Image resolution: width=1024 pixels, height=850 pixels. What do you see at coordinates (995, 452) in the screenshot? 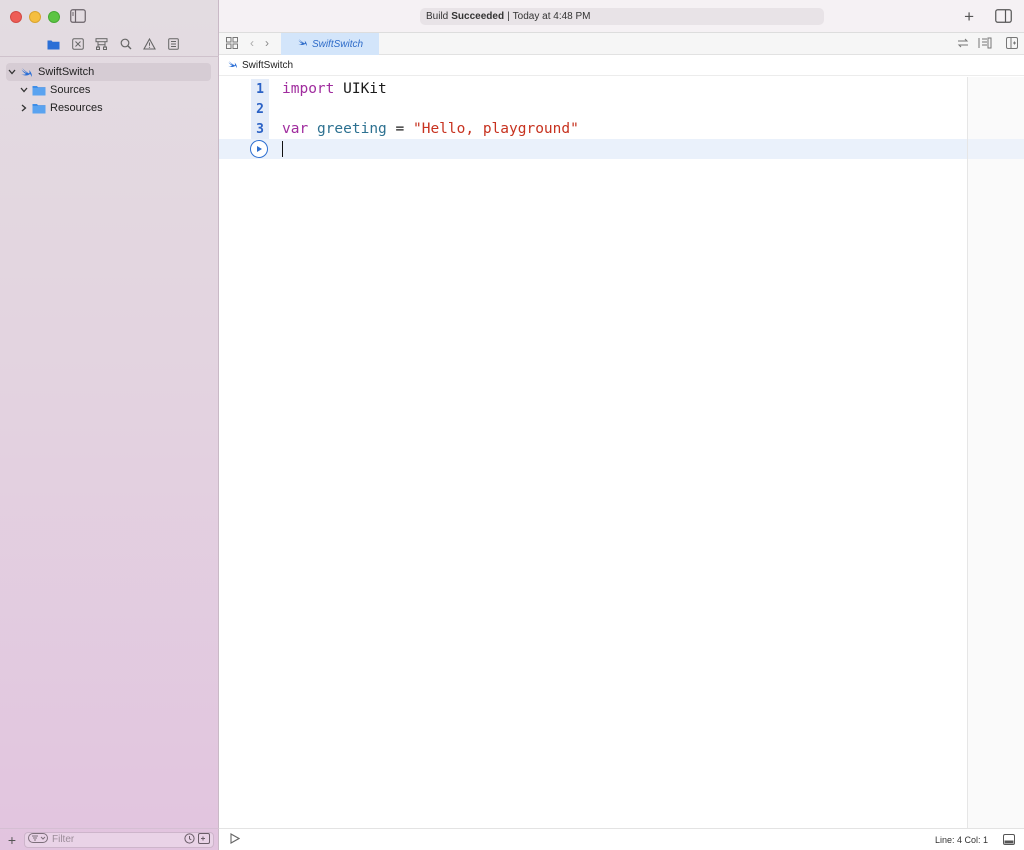
I see `results-sidebar` at bounding box center [995, 452].